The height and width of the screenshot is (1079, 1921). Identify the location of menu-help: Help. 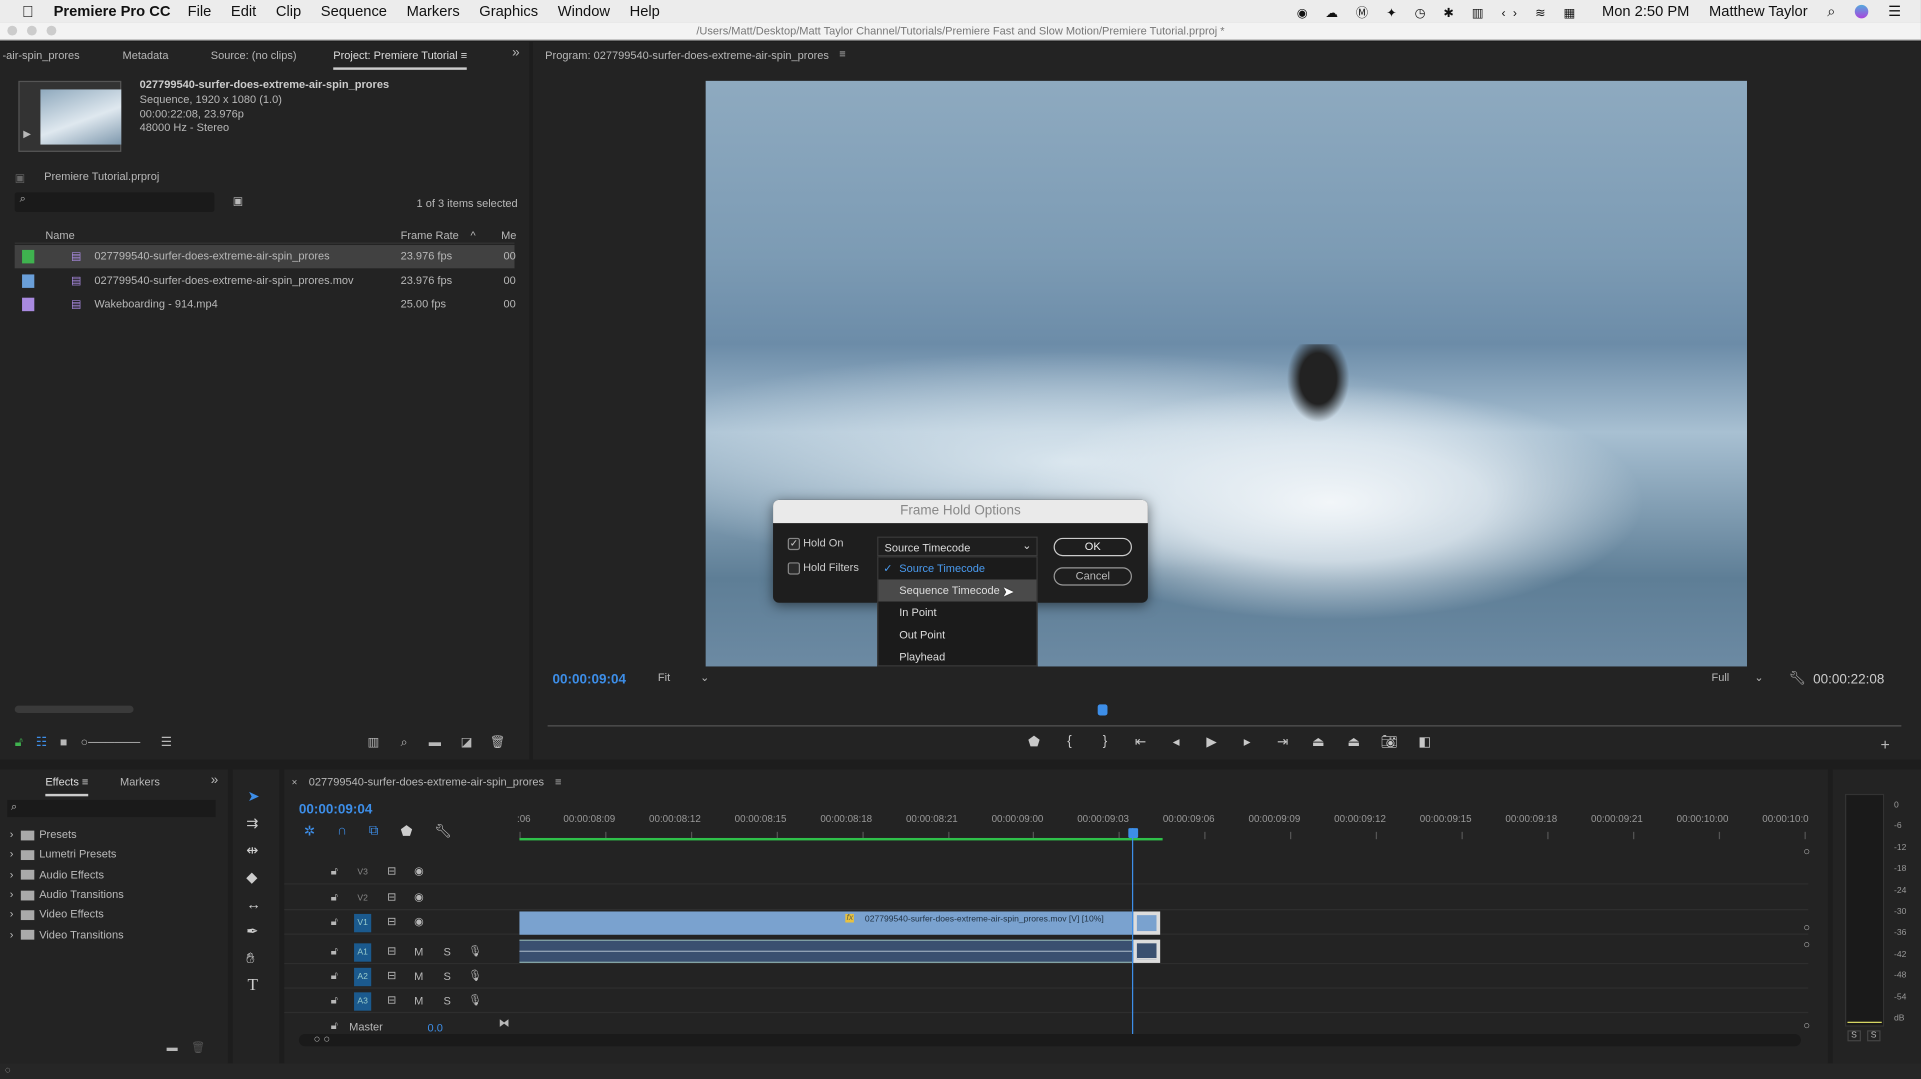
(645, 10).